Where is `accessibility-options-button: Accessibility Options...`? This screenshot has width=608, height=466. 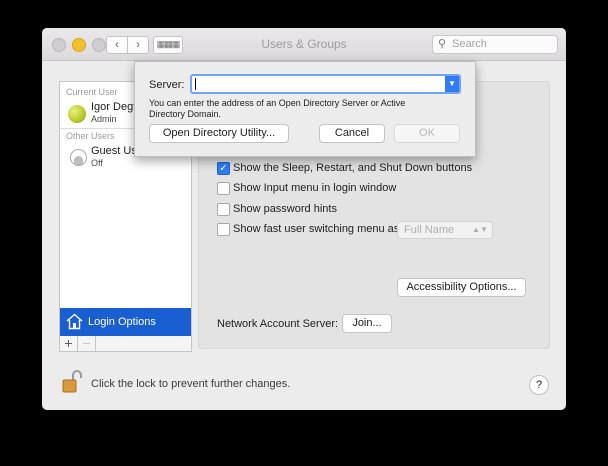
accessibility-options-button: Accessibility Options... is located at coordinates (461, 287).